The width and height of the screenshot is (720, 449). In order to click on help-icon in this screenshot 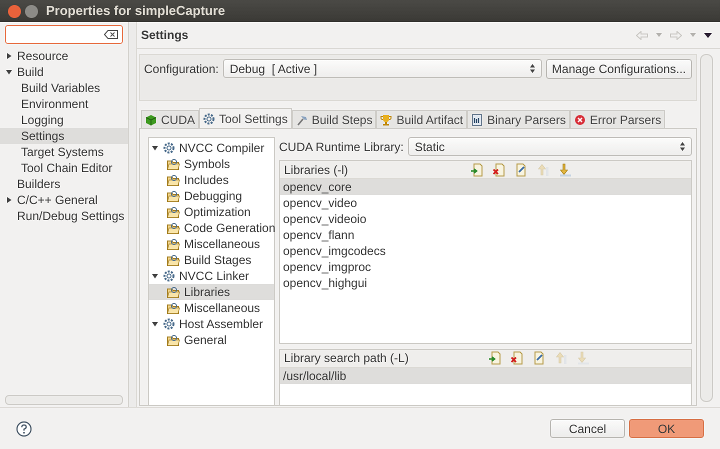, I will do `click(24, 428)`.